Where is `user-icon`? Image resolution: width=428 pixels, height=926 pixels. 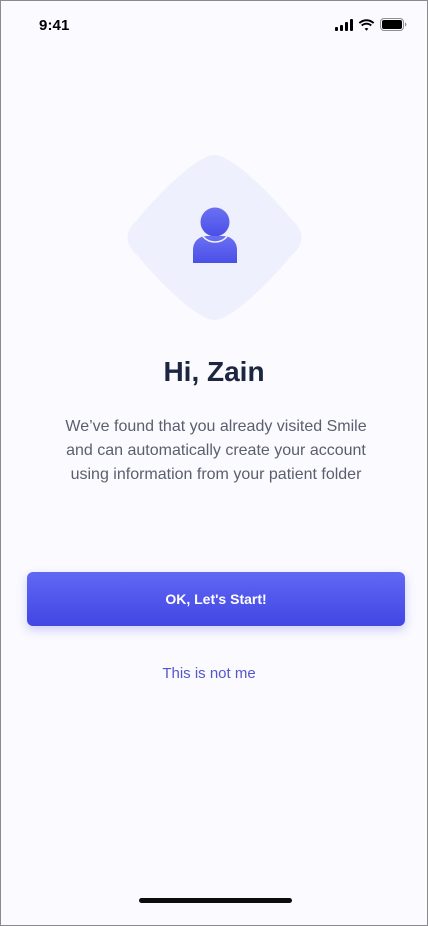 user-icon is located at coordinates (215, 235).